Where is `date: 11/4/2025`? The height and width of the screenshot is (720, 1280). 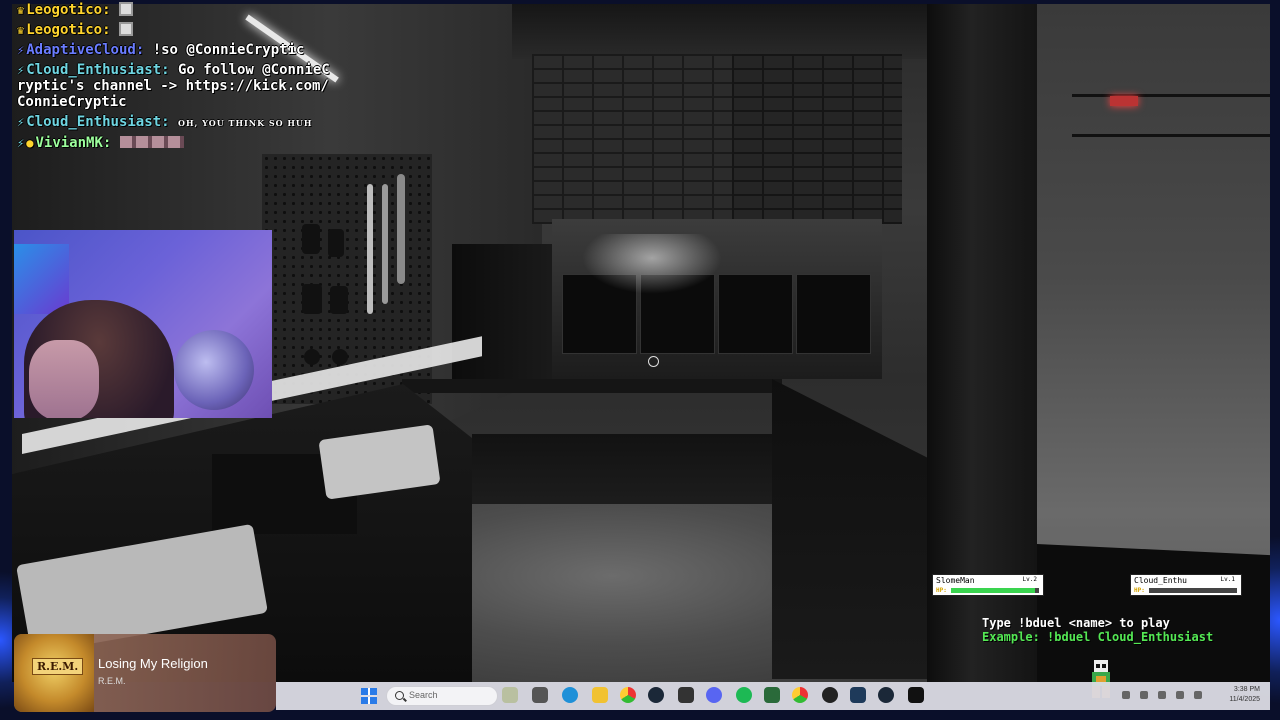
date: 11/4/2025 is located at coordinates (1244, 699).